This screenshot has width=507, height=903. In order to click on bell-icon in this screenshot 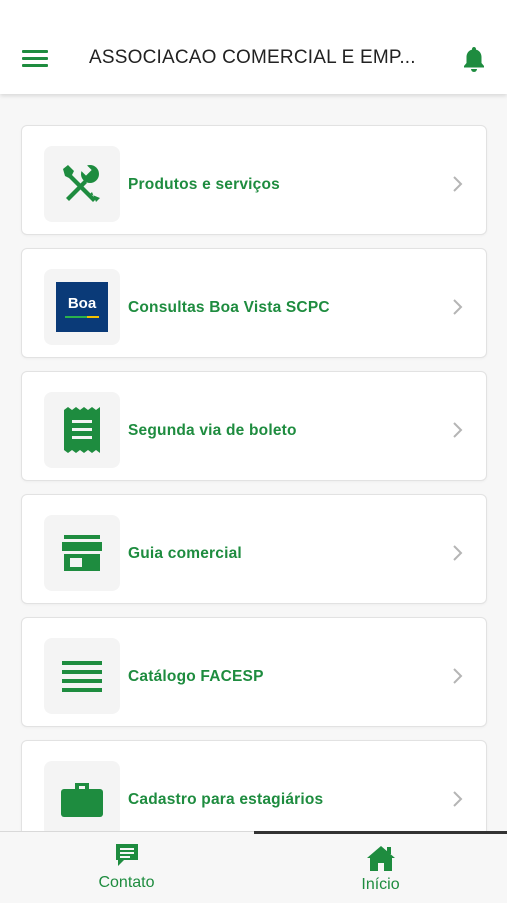, I will do `click(474, 59)`.